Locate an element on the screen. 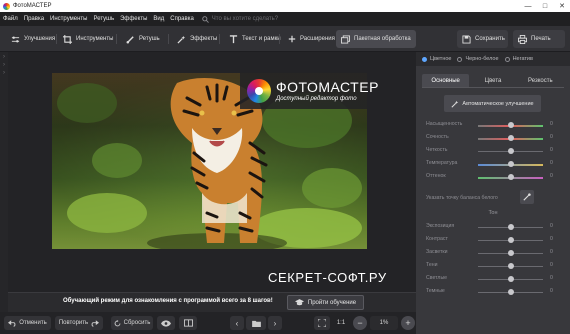  minimize-button: — is located at coordinates (528, 6).